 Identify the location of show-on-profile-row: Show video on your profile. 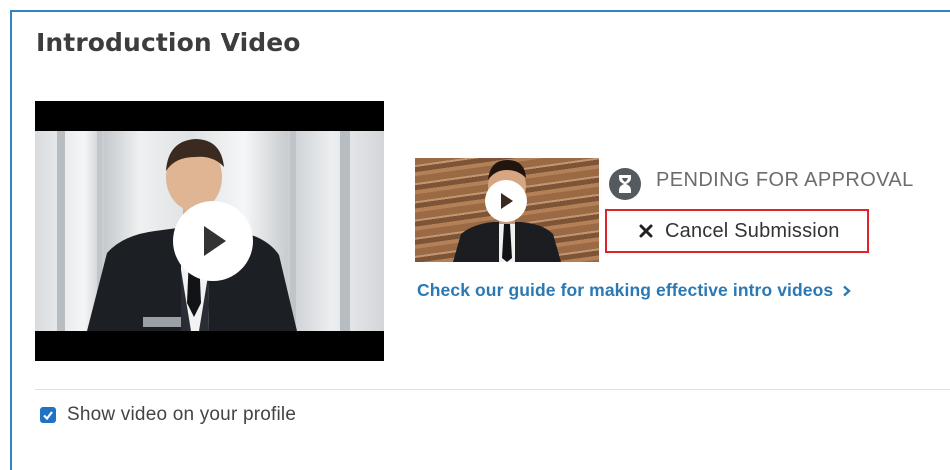
(168, 415).